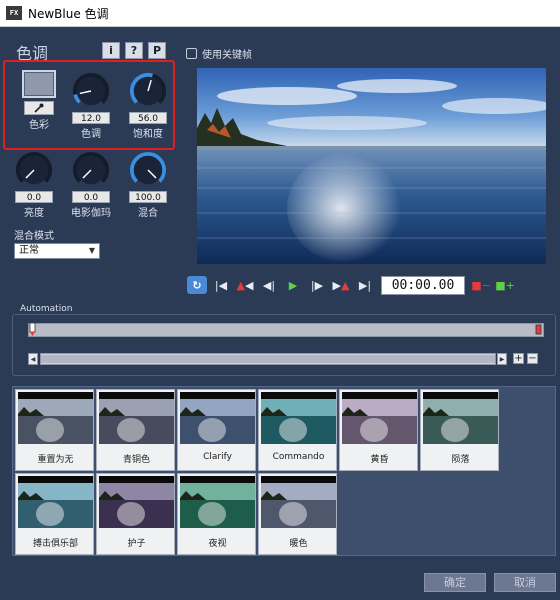 The width and height of the screenshot is (560, 600). What do you see at coordinates (455, 582) in the screenshot?
I see `ok-button: 确定` at bounding box center [455, 582].